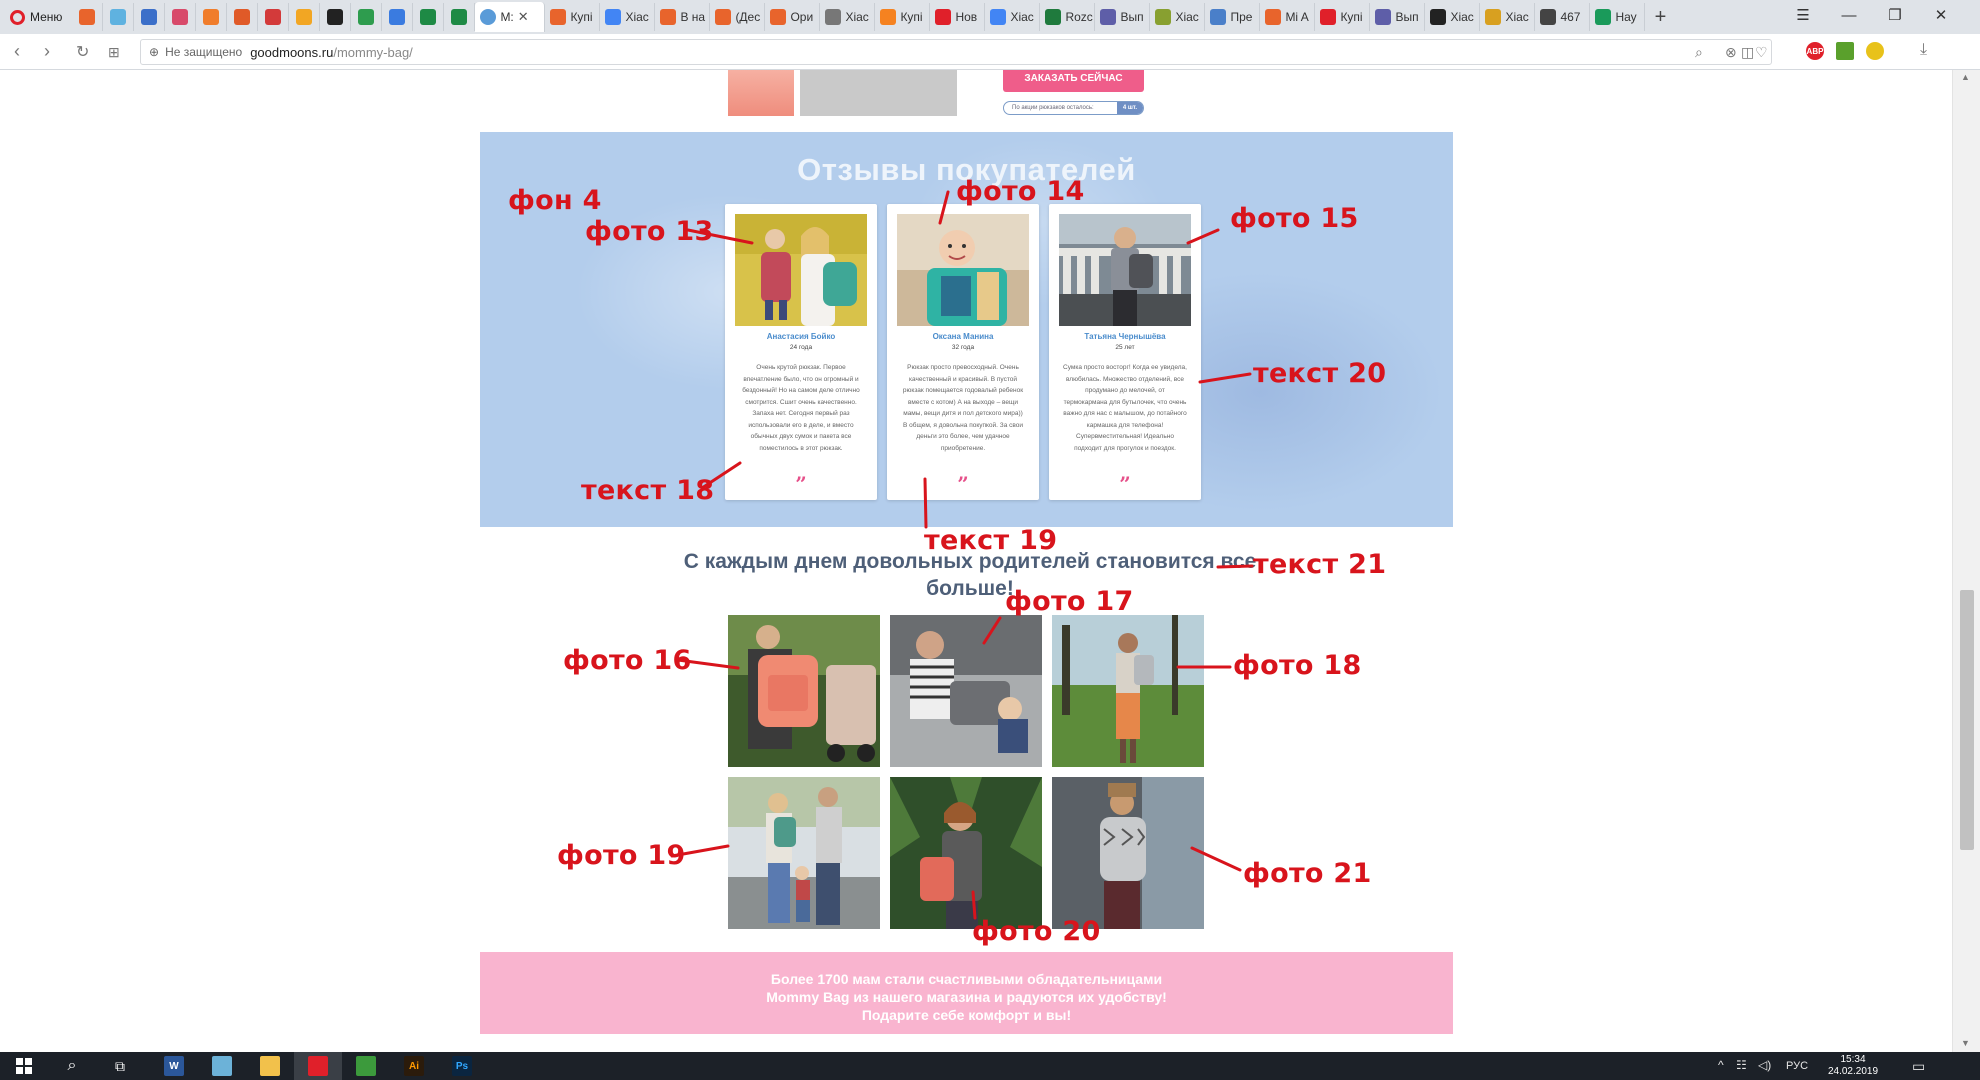 The width and height of the screenshot is (1980, 1080). What do you see at coordinates (120, 1066) in the screenshot?
I see `task-view-icon: ⧉` at bounding box center [120, 1066].